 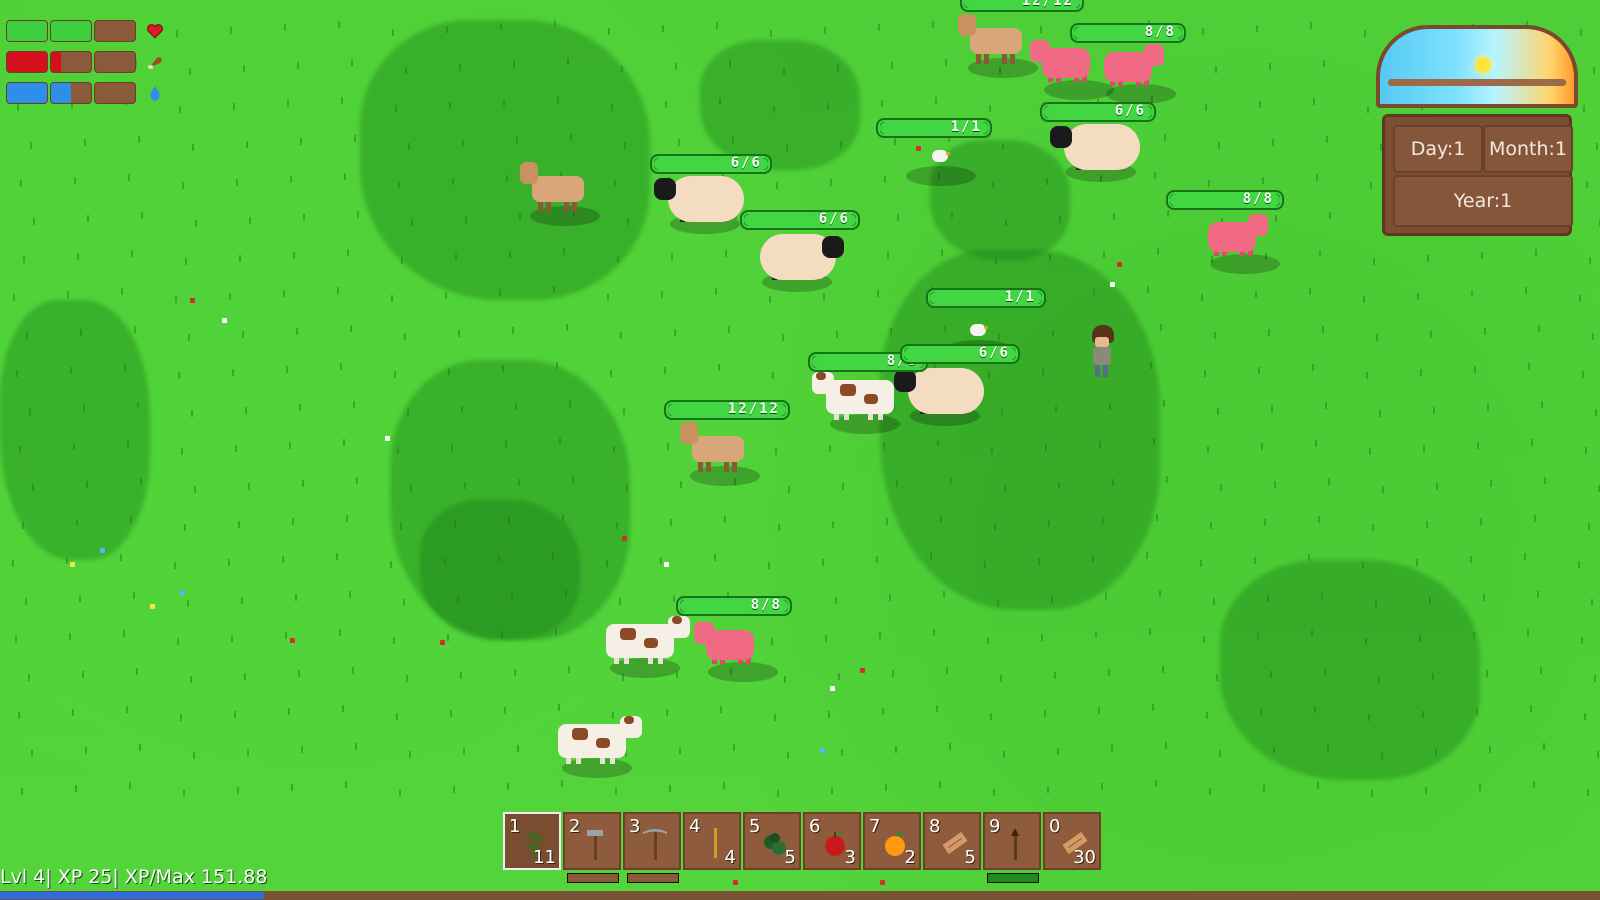 What do you see at coordinates (730, 857) in the screenshot?
I see `slot-item-count: 4` at bounding box center [730, 857].